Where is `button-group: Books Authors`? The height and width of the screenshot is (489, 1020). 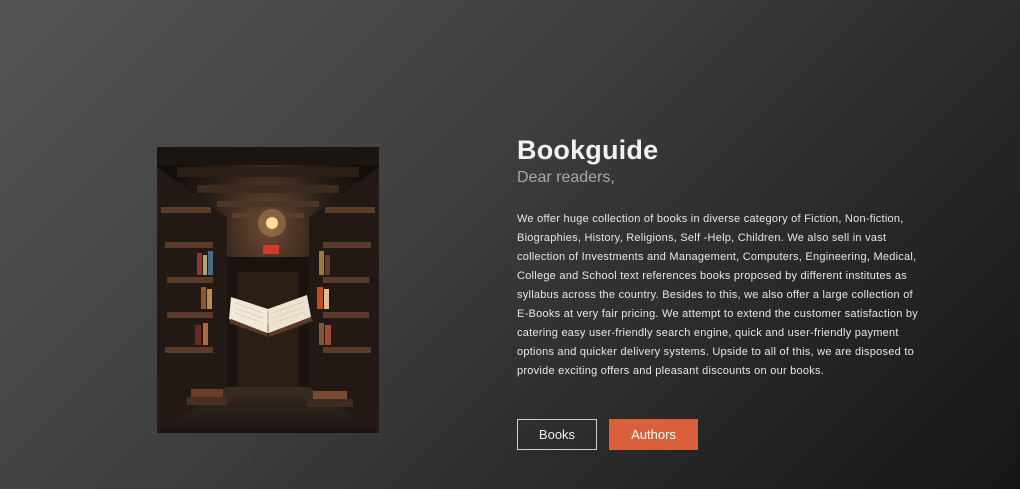 button-group: Books Authors is located at coordinates (607, 434).